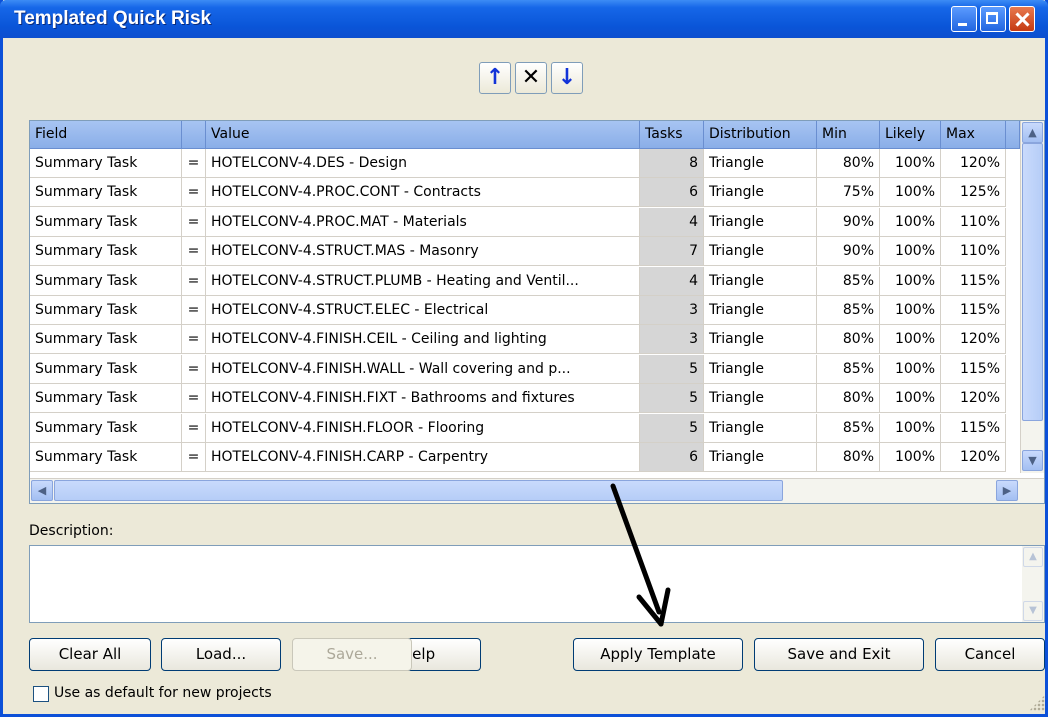 This screenshot has width=1063, height=717. I want to click on description-scroll-down-icon: ▼, so click(1033, 611).